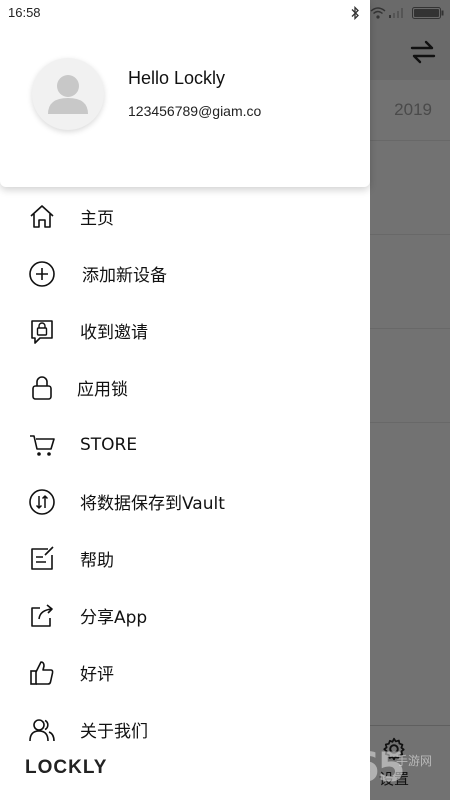 The height and width of the screenshot is (800, 450). Describe the element at coordinates (24, 12) in the screenshot. I see `status-time: 16:58` at that location.